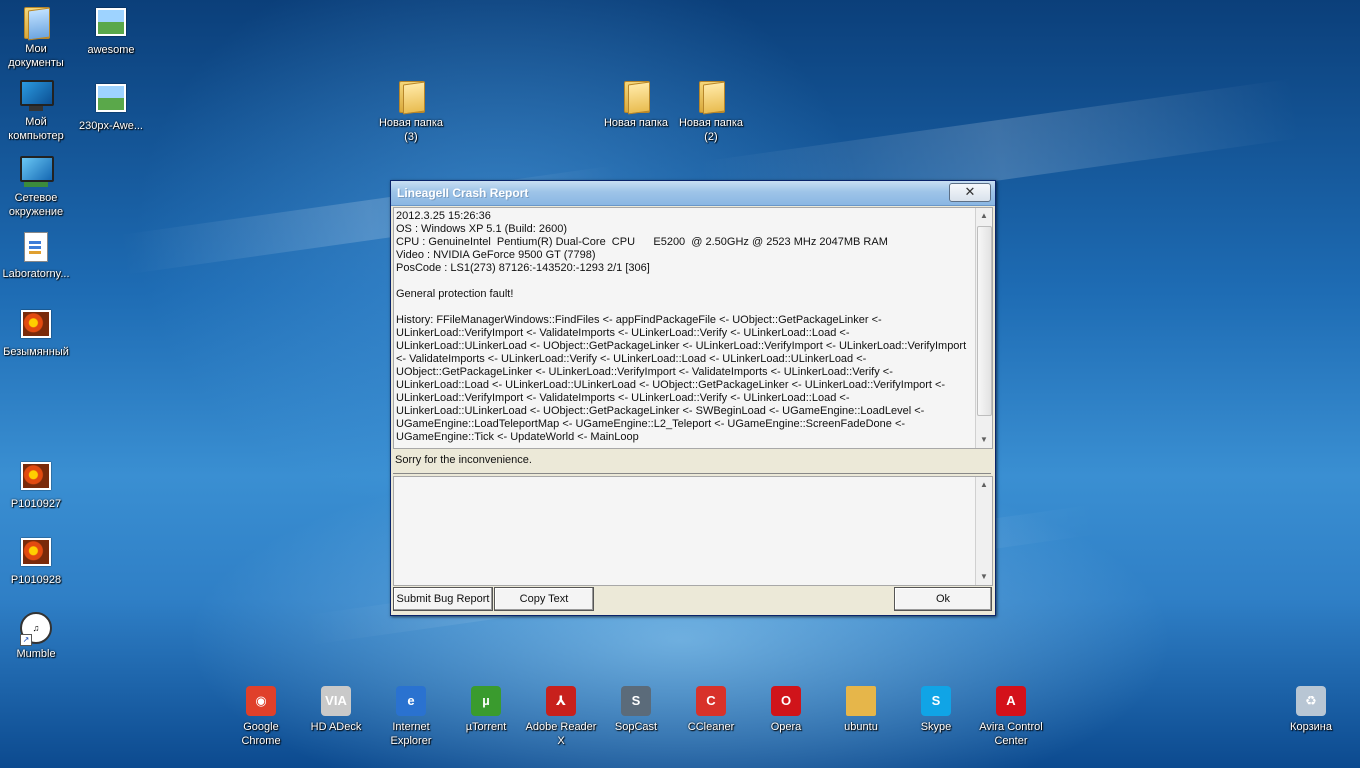 The width and height of the screenshot is (1360, 768). I want to click on app-icon: O, so click(786, 701).